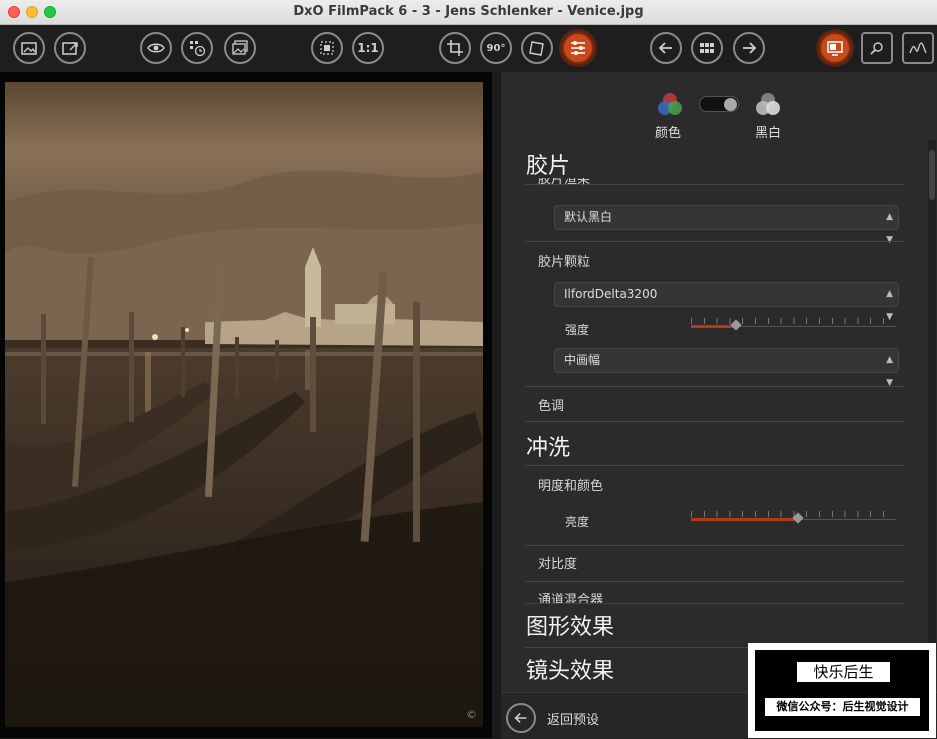 Image resolution: width=937 pixels, height=739 pixels. Describe the element at coordinates (768, 133) in the screenshot. I see `bw-mode-label: 黑白` at that location.